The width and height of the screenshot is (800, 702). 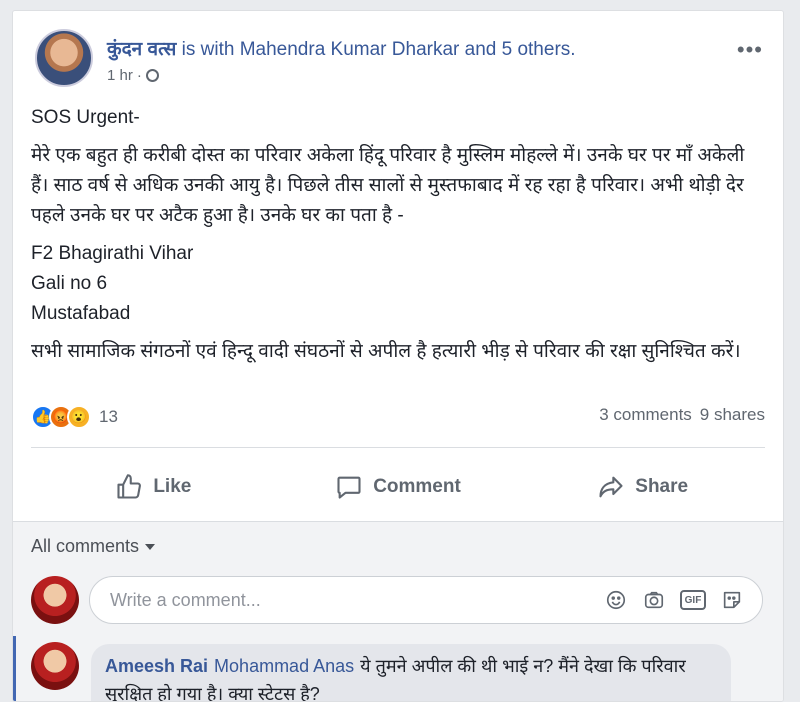 I want to click on comments-filter-label: All comments, so click(x=85, y=546).